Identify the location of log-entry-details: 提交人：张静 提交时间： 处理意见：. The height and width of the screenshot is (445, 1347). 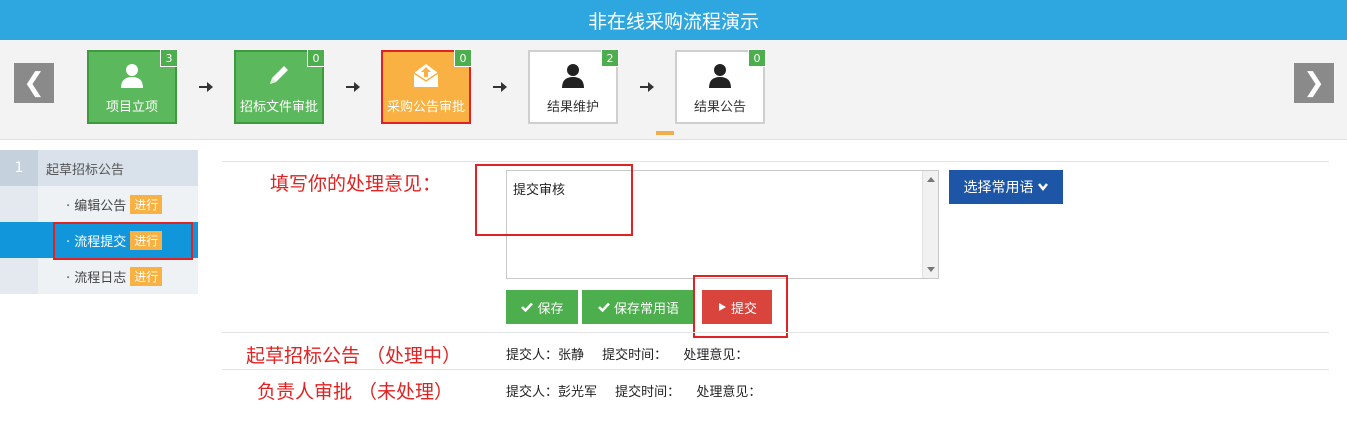
(627, 353).